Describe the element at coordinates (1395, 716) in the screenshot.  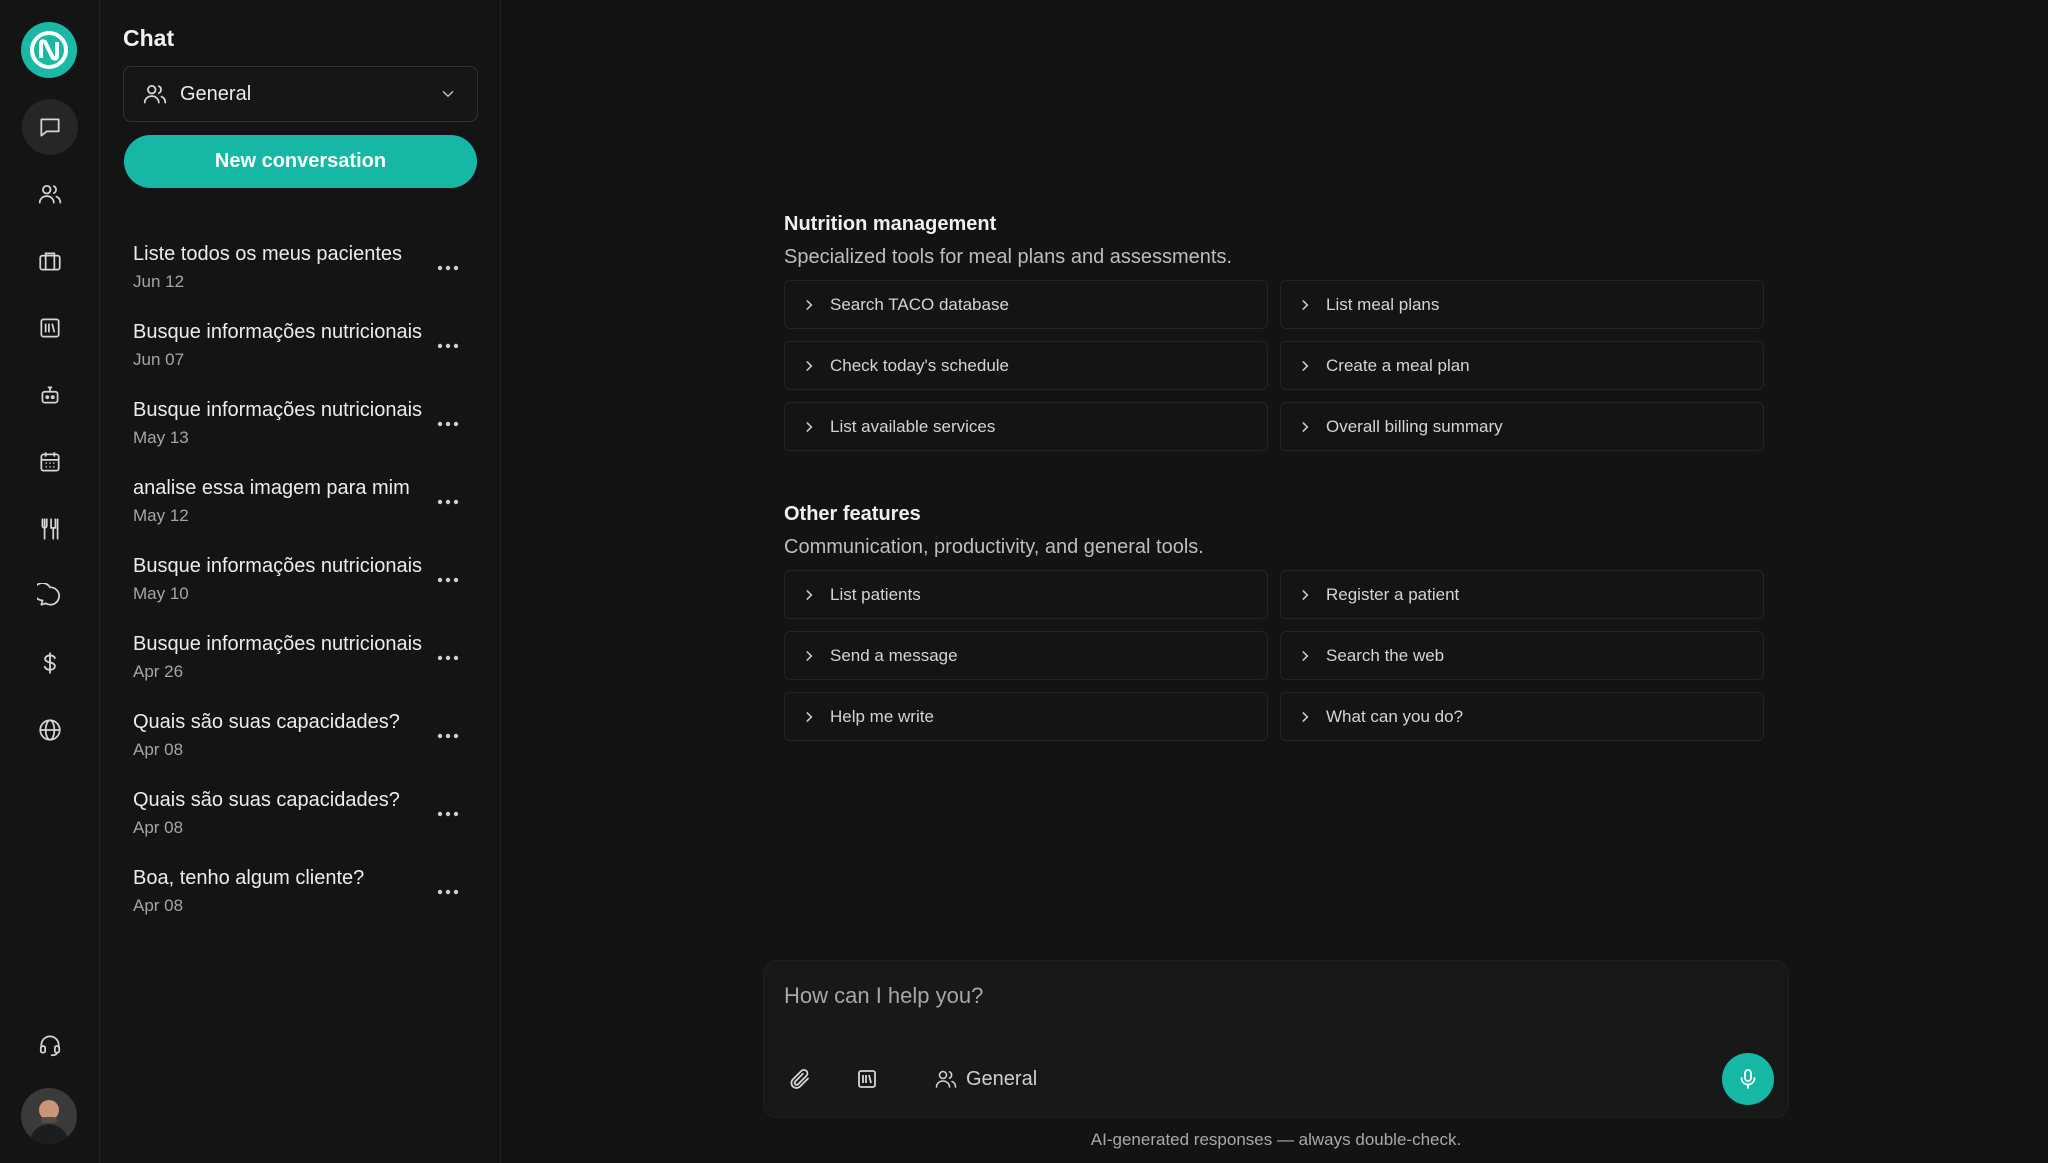
I see `suggestion-label: What can you do?` at that location.